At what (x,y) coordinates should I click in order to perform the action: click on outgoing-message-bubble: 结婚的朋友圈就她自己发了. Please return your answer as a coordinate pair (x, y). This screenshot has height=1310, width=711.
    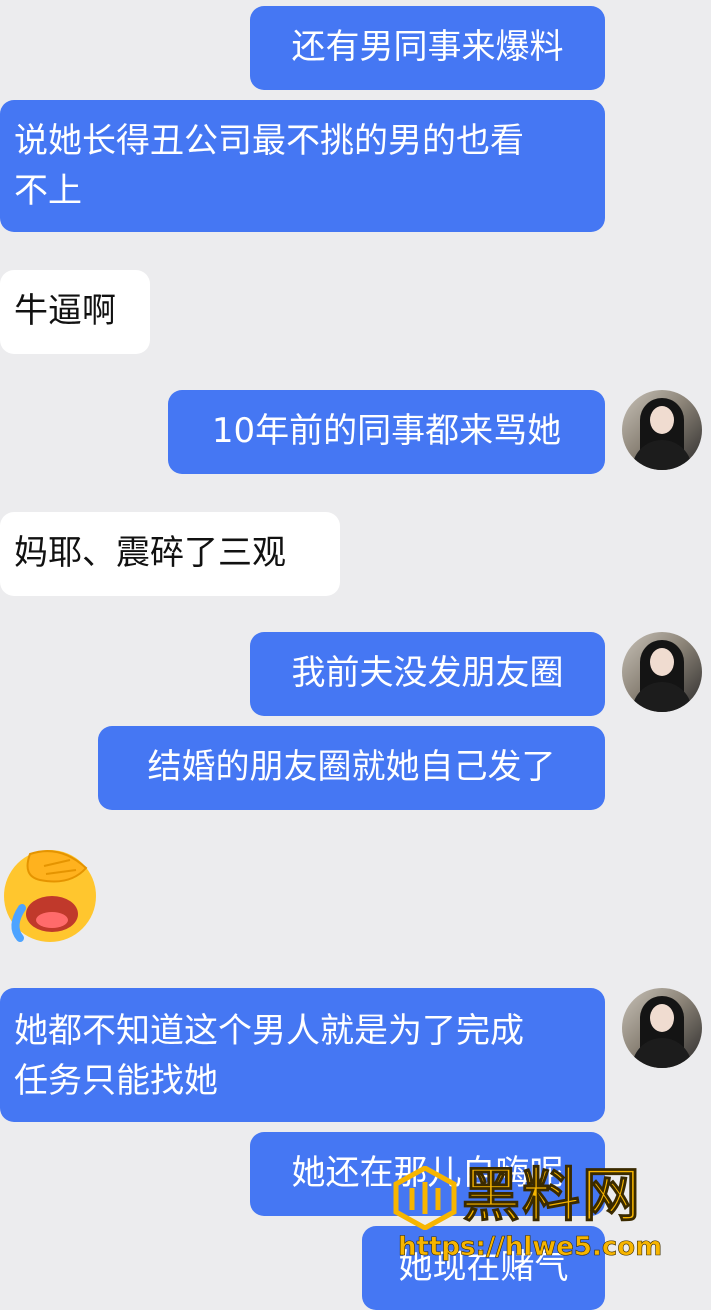
    Looking at the image, I should click on (351, 768).